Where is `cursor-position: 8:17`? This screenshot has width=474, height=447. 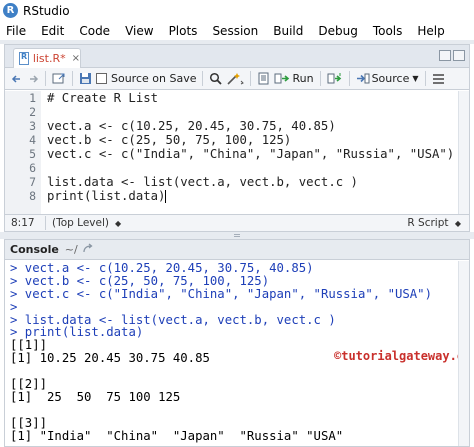 cursor-position: 8:17 is located at coordinates (23, 223).